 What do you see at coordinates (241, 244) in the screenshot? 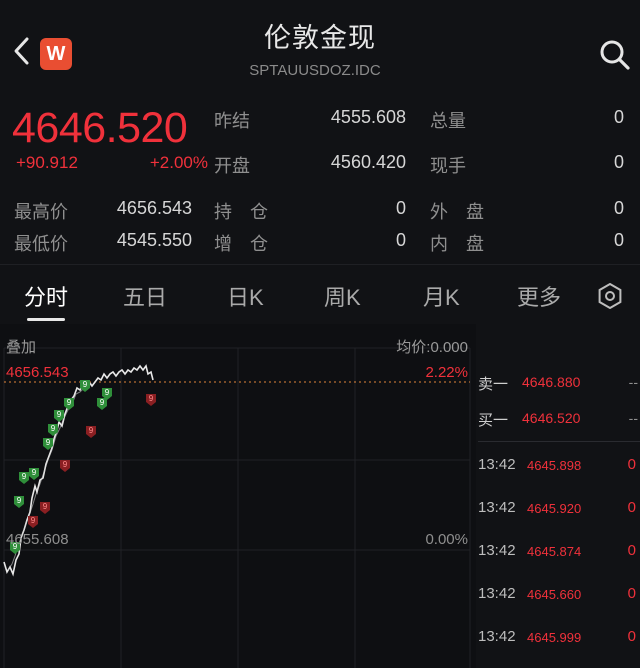
I see `interest-change-label: 增 仓` at bounding box center [241, 244].